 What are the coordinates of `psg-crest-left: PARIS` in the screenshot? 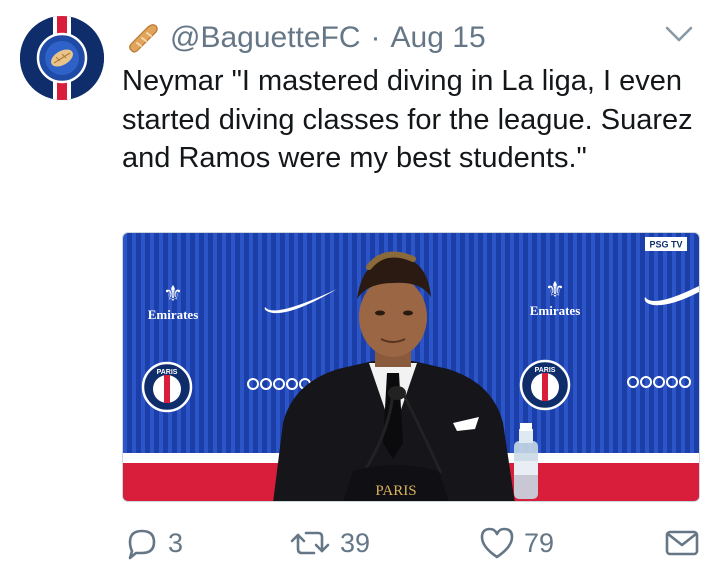 It's located at (167, 387).